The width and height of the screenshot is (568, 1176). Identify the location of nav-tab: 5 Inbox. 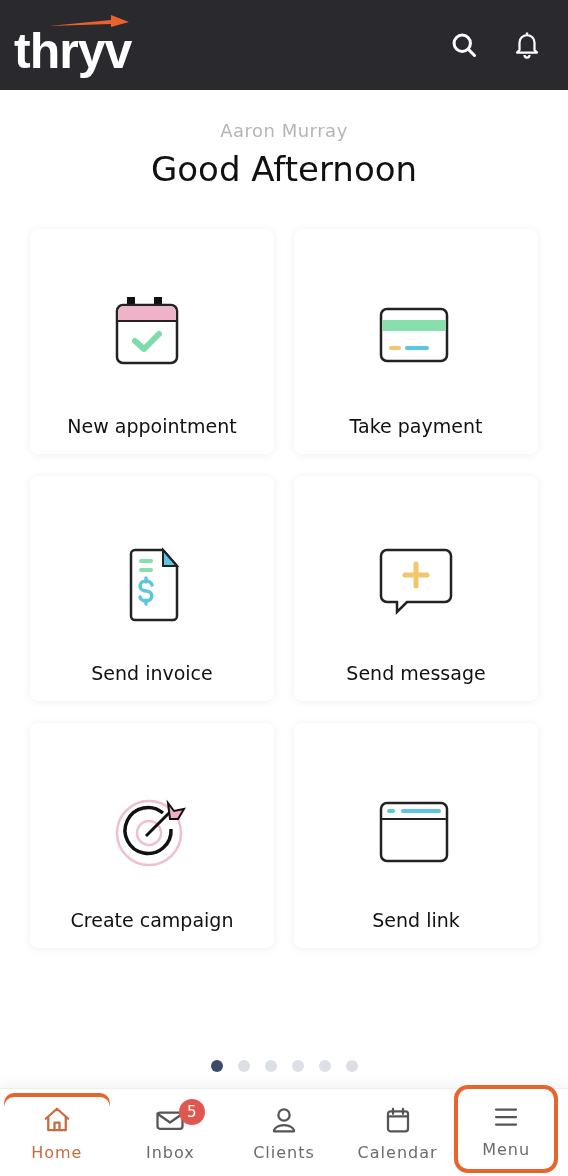
(170, 1132).